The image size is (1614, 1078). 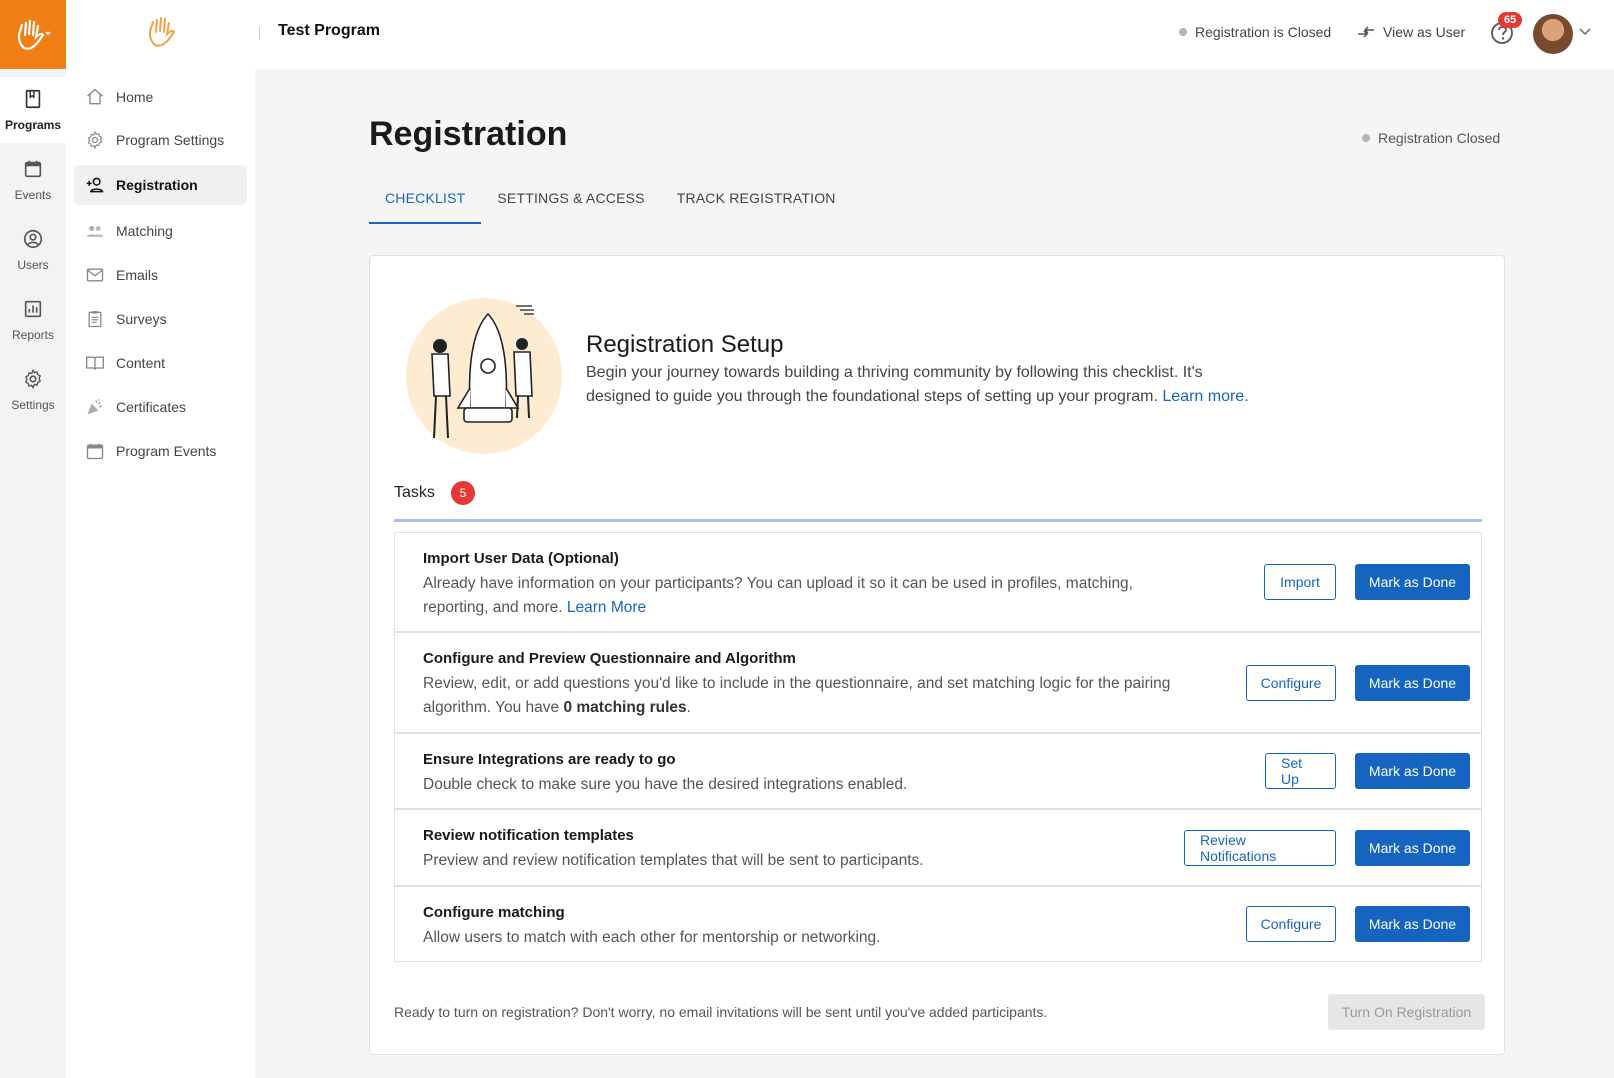 I want to click on task-title: Ensure Integrations are ready to go, so click(x=549, y=759).